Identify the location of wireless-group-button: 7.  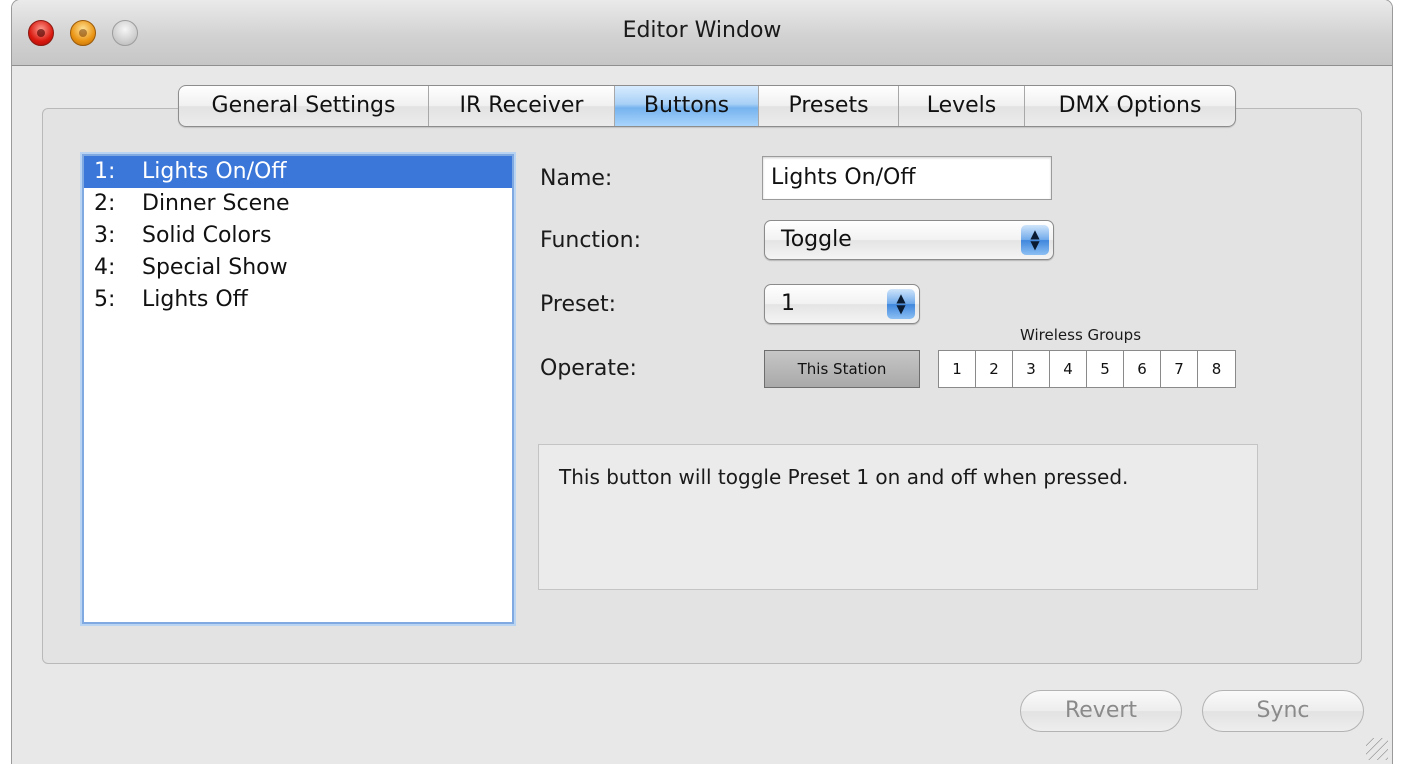
(1179, 369).